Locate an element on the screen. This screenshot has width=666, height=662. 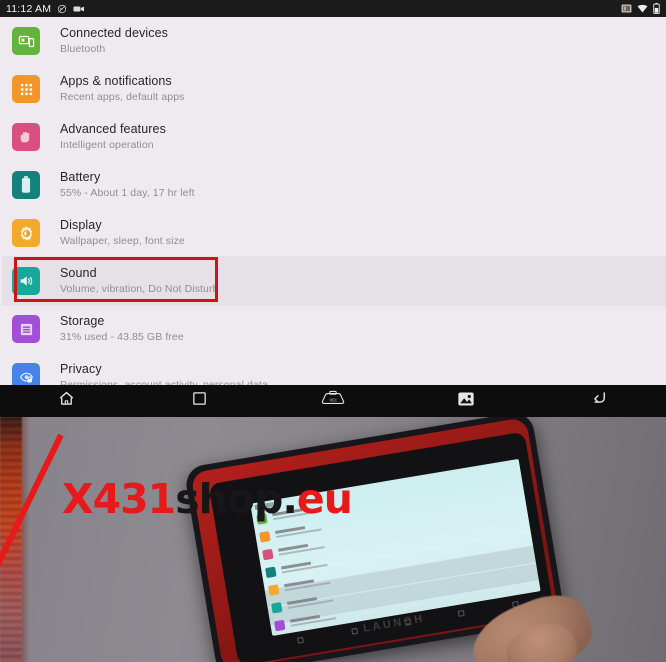
settings-row-title: Privacy is located at coordinates (81, 369).